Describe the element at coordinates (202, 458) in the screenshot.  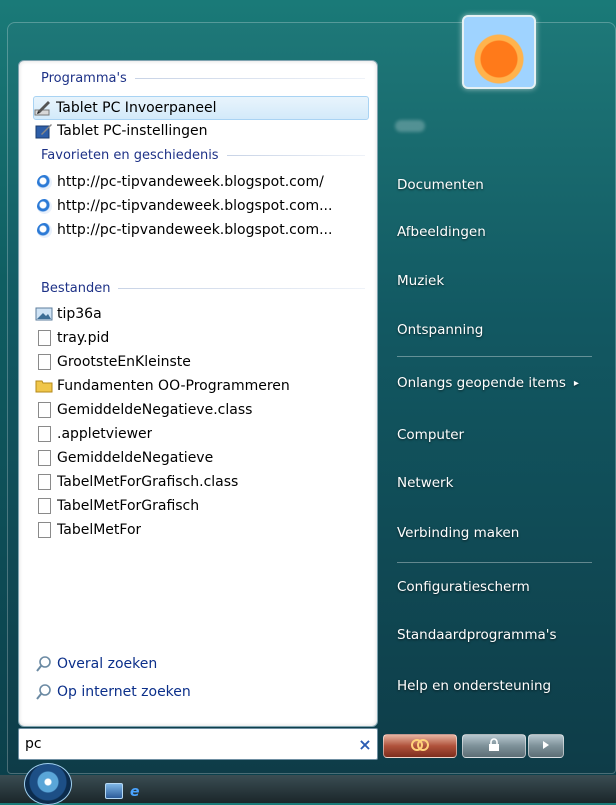
I see `result-item-file: GemiddeldeNegatieve` at that location.